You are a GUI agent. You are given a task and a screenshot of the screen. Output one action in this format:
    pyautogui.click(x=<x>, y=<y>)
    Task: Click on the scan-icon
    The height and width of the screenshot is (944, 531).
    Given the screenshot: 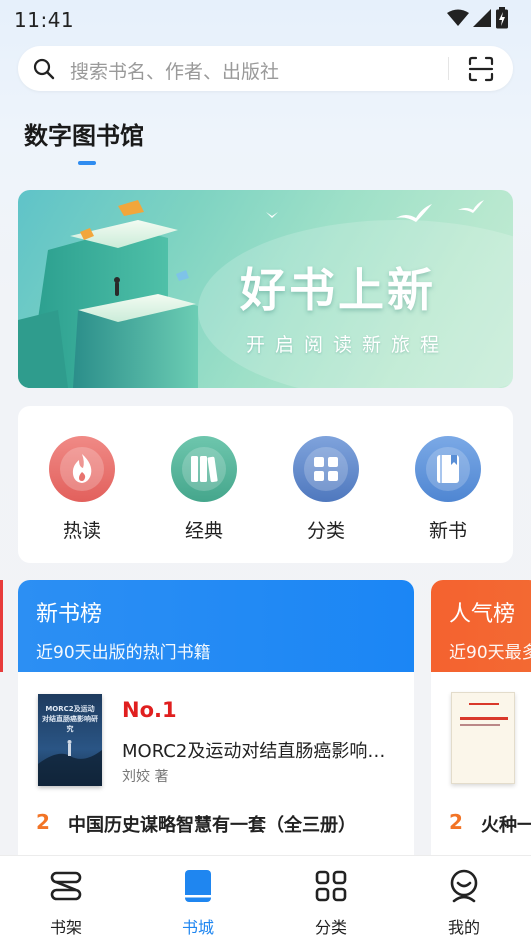 What is the action you would take?
    pyautogui.click(x=481, y=69)
    